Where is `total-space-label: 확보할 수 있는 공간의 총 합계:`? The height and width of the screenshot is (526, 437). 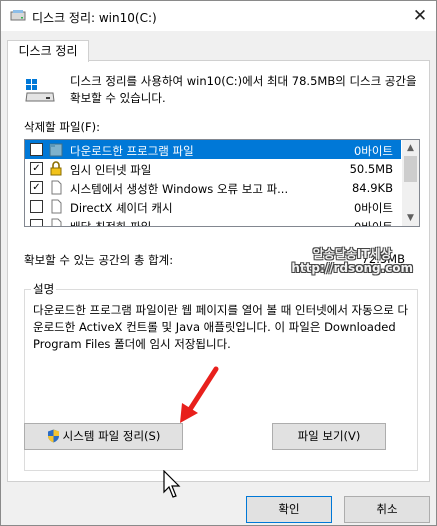 total-space-label: 확보할 수 있는 공간의 총 합계: is located at coordinates (99, 260).